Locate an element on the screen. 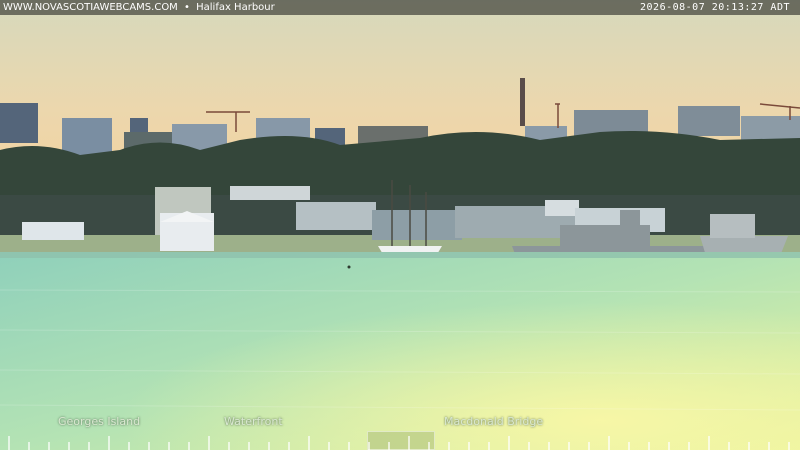 The height and width of the screenshot is (450, 800). pan-position-marker is located at coordinates (401, 440).